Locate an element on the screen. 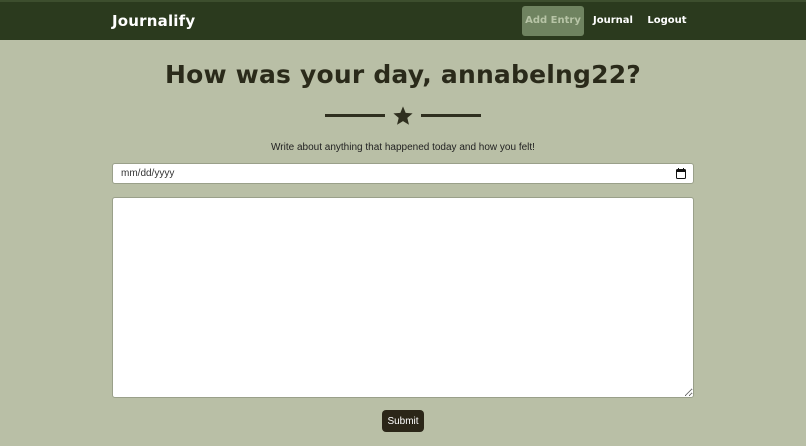  nav-logout: Logout is located at coordinates (667, 21).